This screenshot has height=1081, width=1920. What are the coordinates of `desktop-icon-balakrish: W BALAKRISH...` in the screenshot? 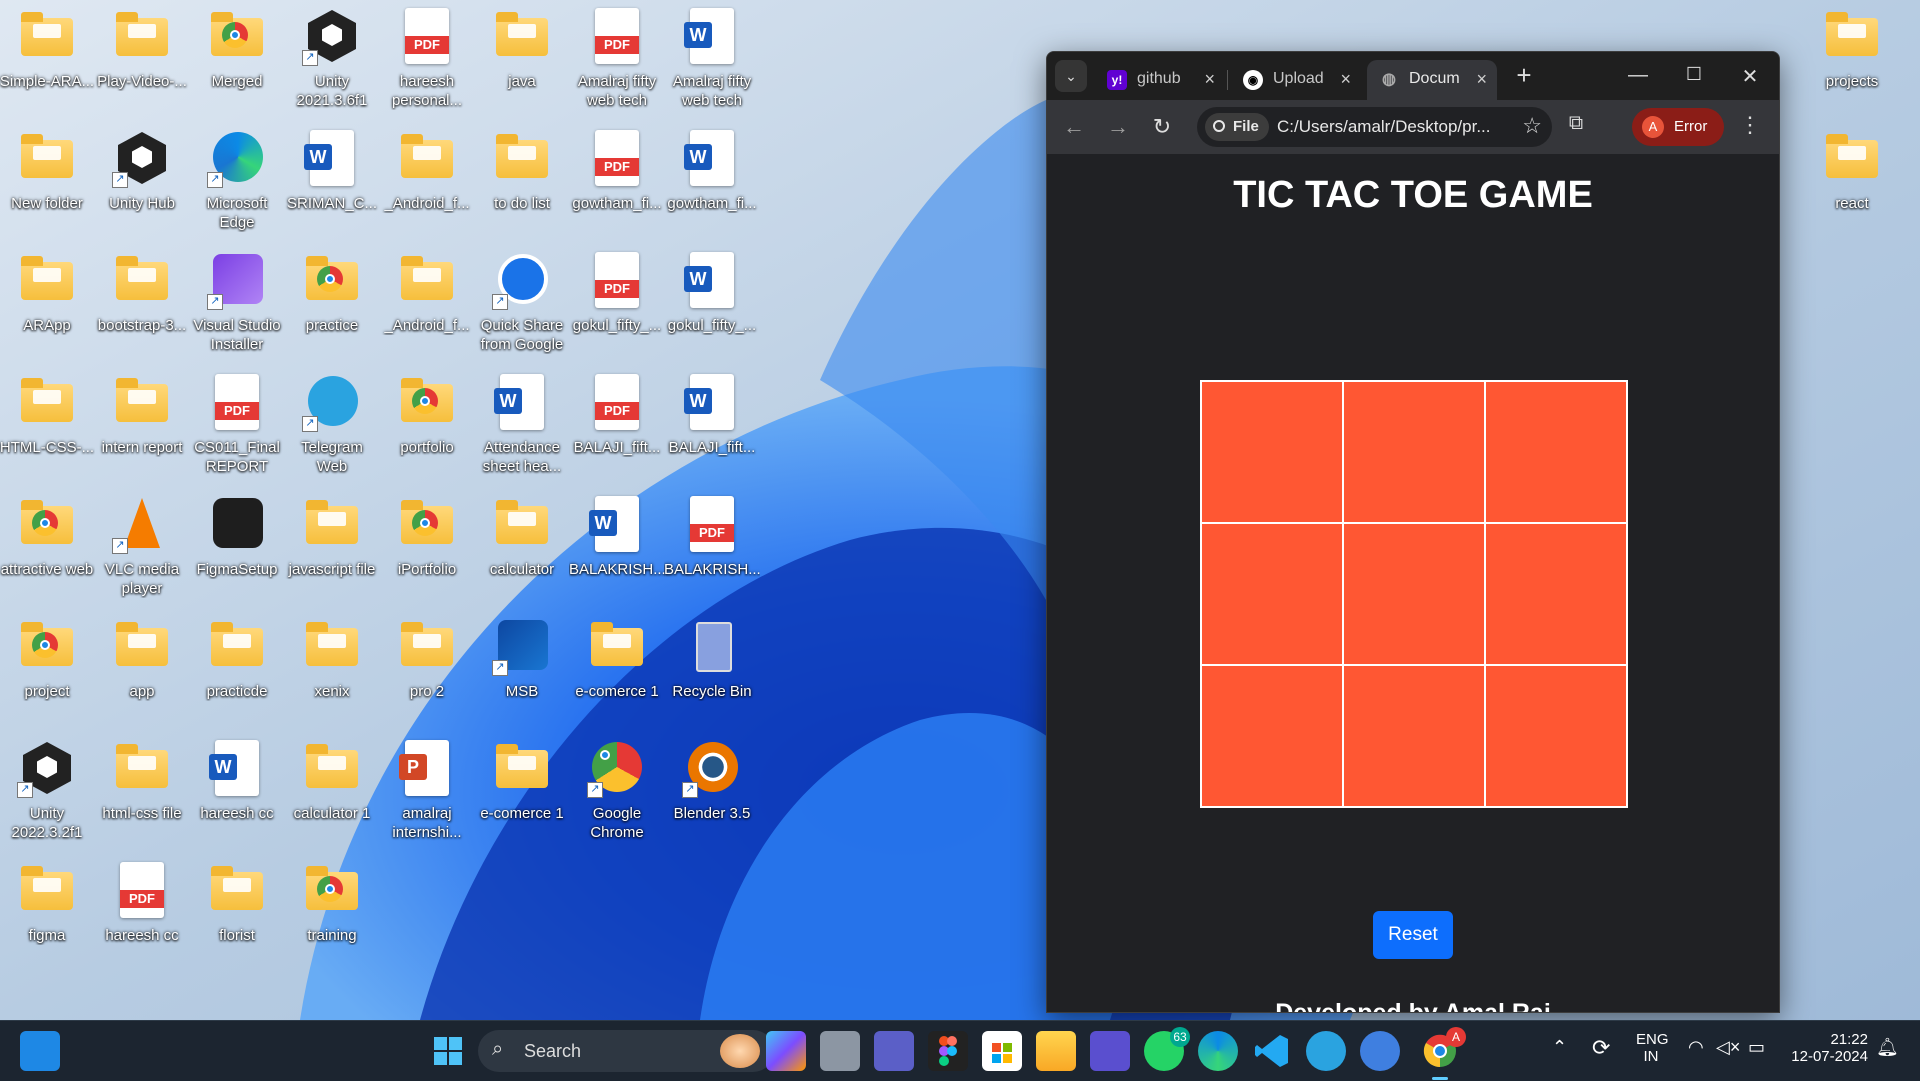 It's located at (617, 547).